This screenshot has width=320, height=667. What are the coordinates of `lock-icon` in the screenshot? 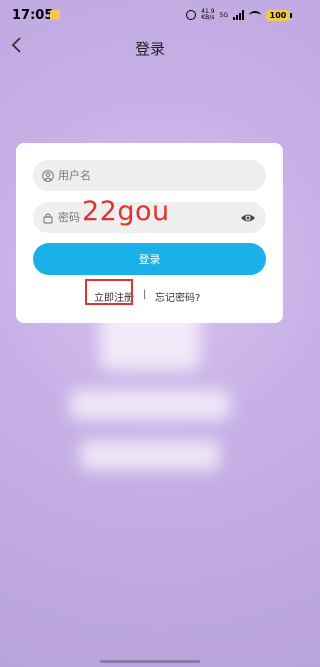 It's located at (48, 218).